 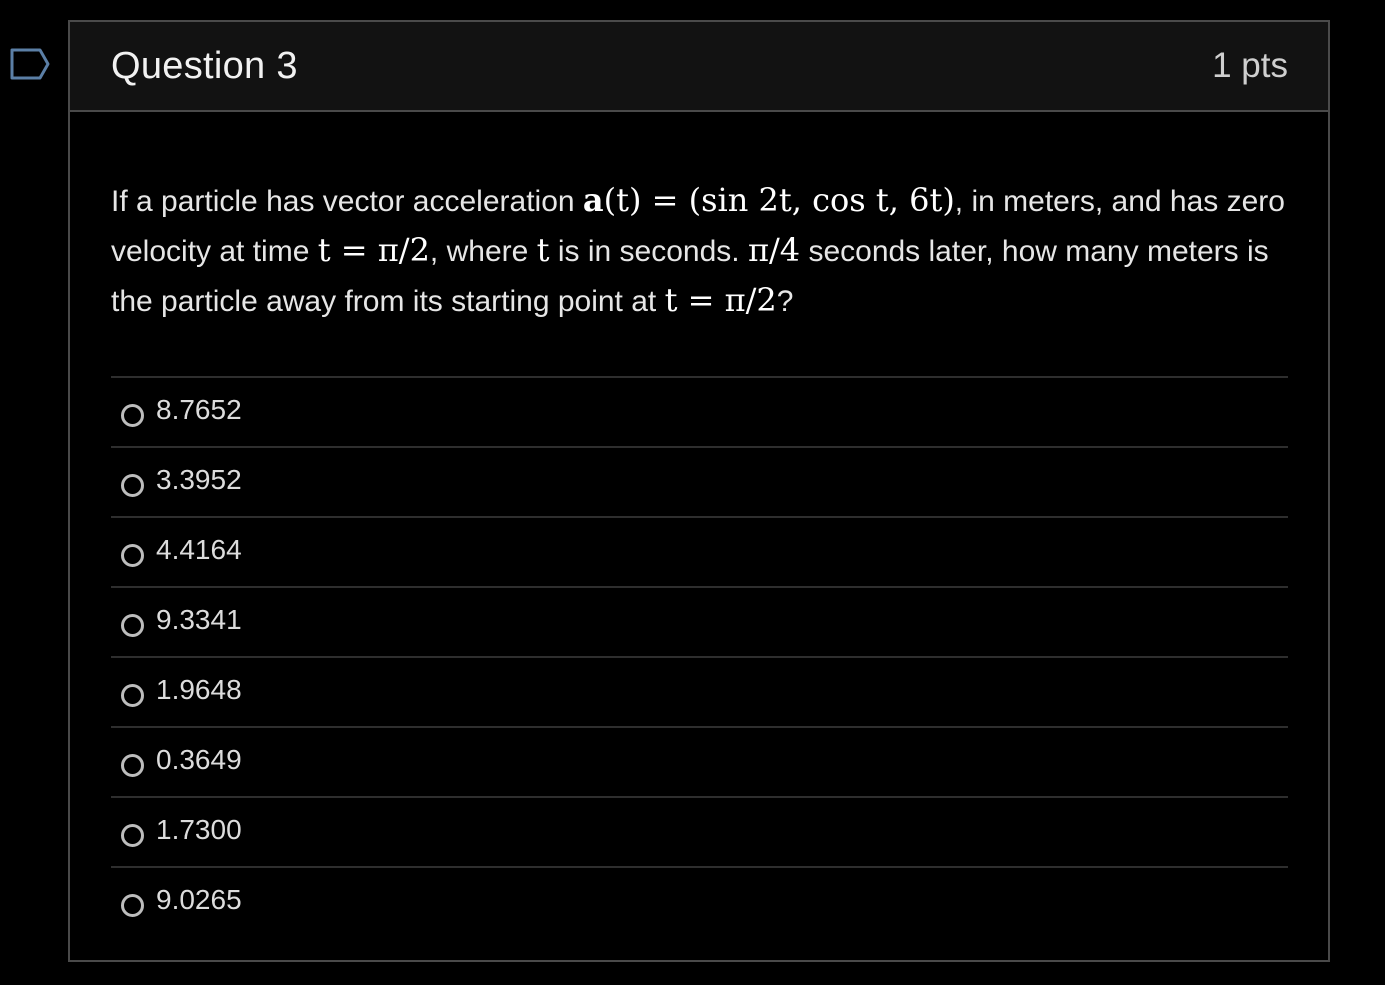 I want to click on answer-label: 3.3952, so click(x=199, y=479).